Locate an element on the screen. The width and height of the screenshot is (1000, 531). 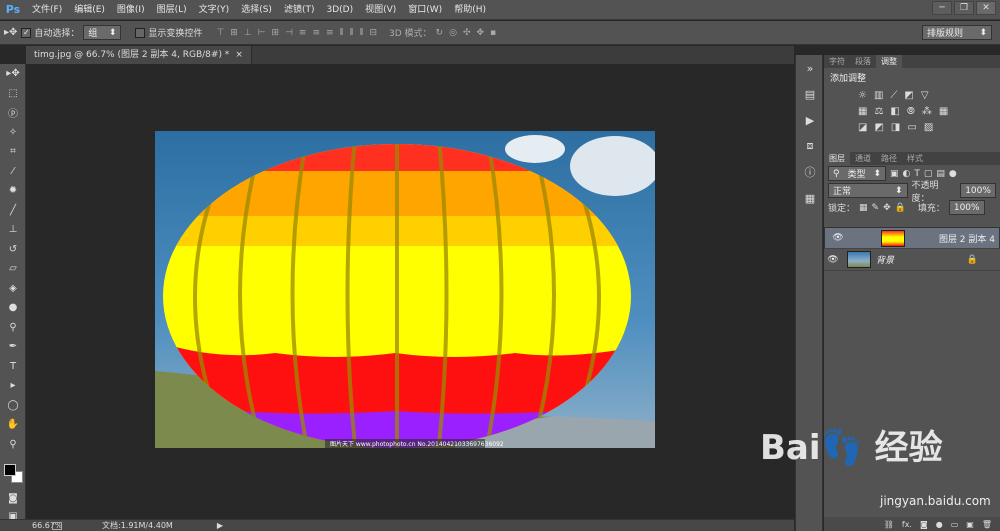
eyedropper-icon: ⁄ is located at coordinates (13, 172).